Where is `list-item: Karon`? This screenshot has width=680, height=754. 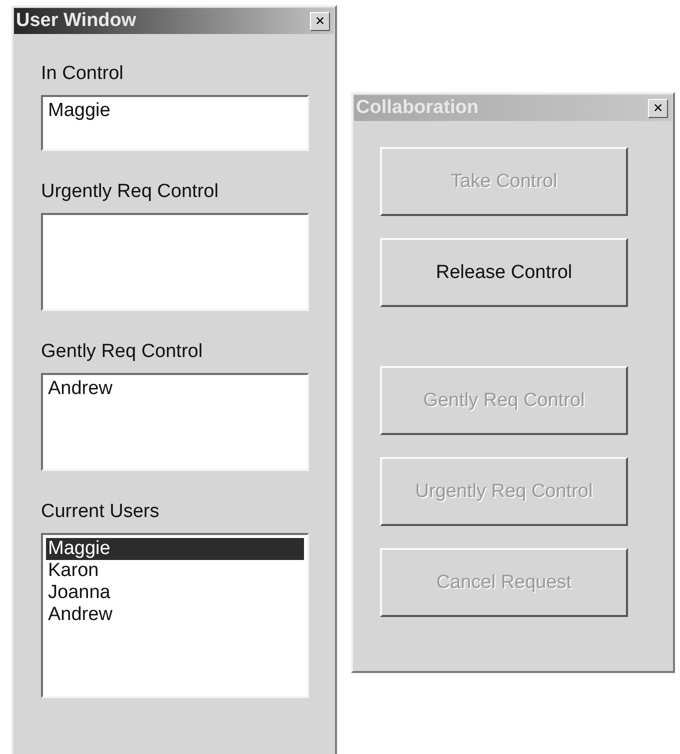 list-item: Karon is located at coordinates (175, 571).